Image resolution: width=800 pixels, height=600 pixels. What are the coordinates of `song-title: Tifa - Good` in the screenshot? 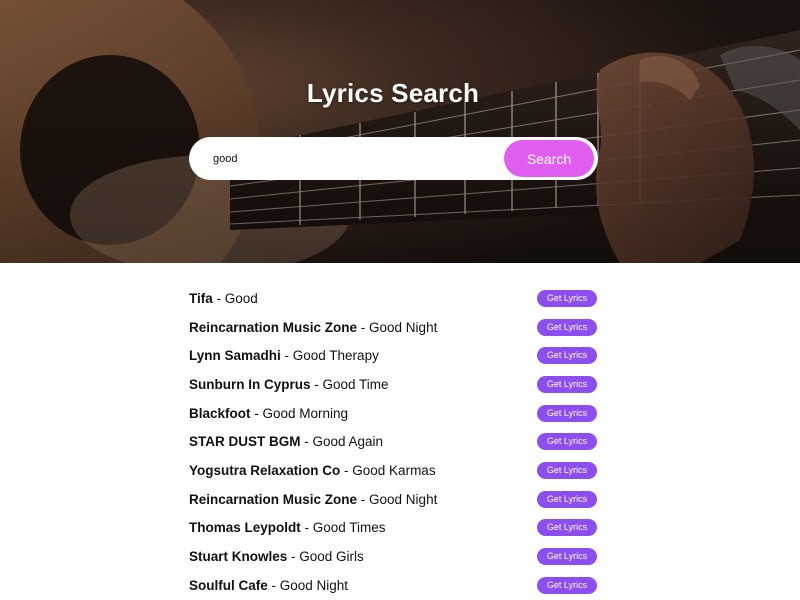 It's located at (223, 298).